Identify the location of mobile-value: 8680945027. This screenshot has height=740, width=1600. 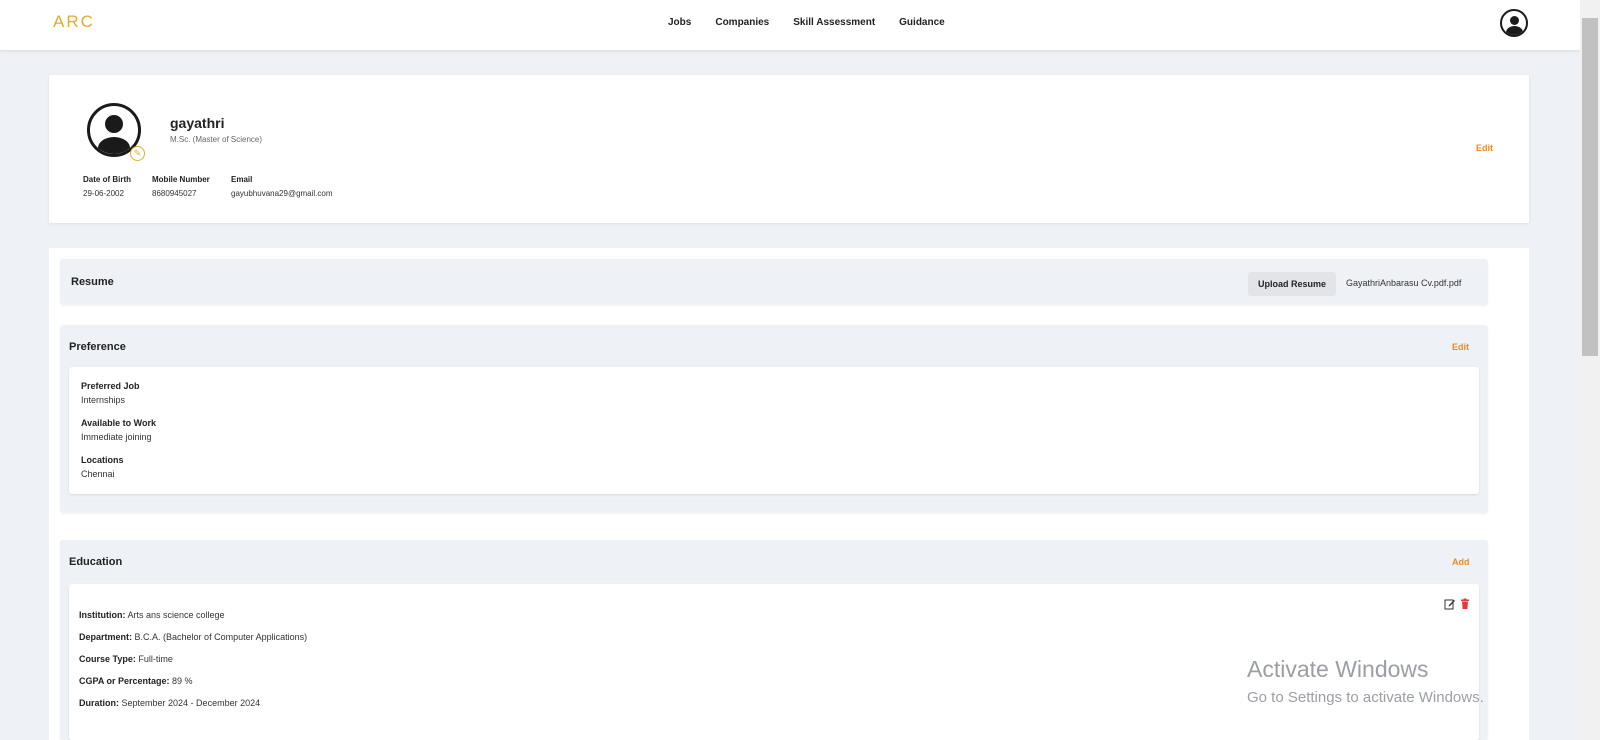
(174, 193).